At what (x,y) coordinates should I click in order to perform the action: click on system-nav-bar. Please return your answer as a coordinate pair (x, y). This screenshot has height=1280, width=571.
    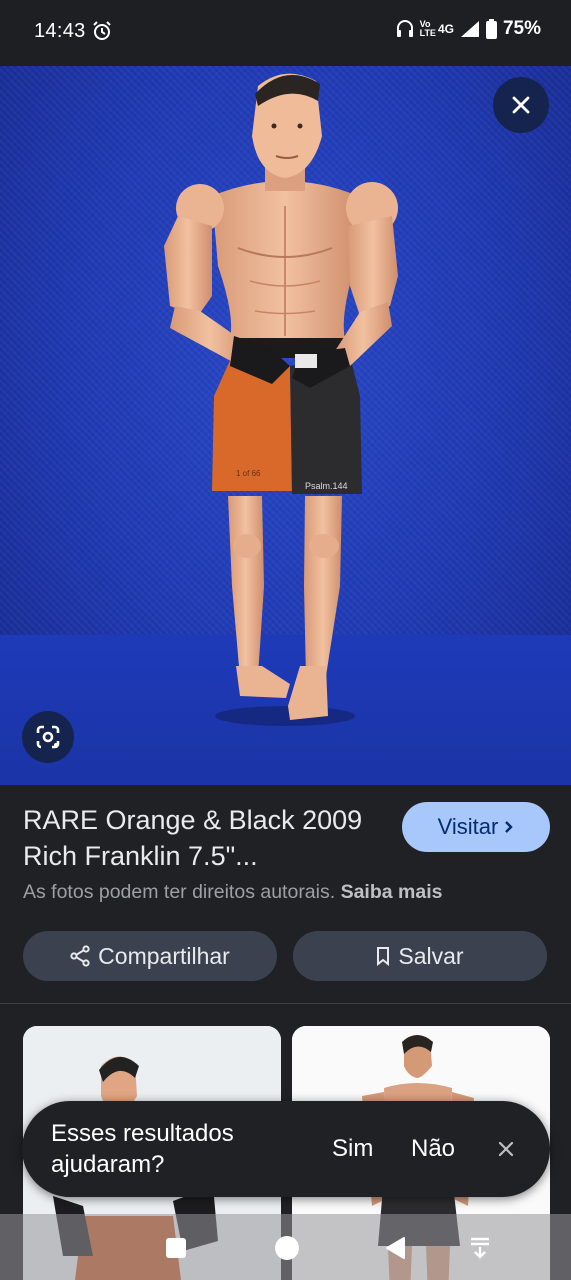
    Looking at the image, I should click on (285, 1247).